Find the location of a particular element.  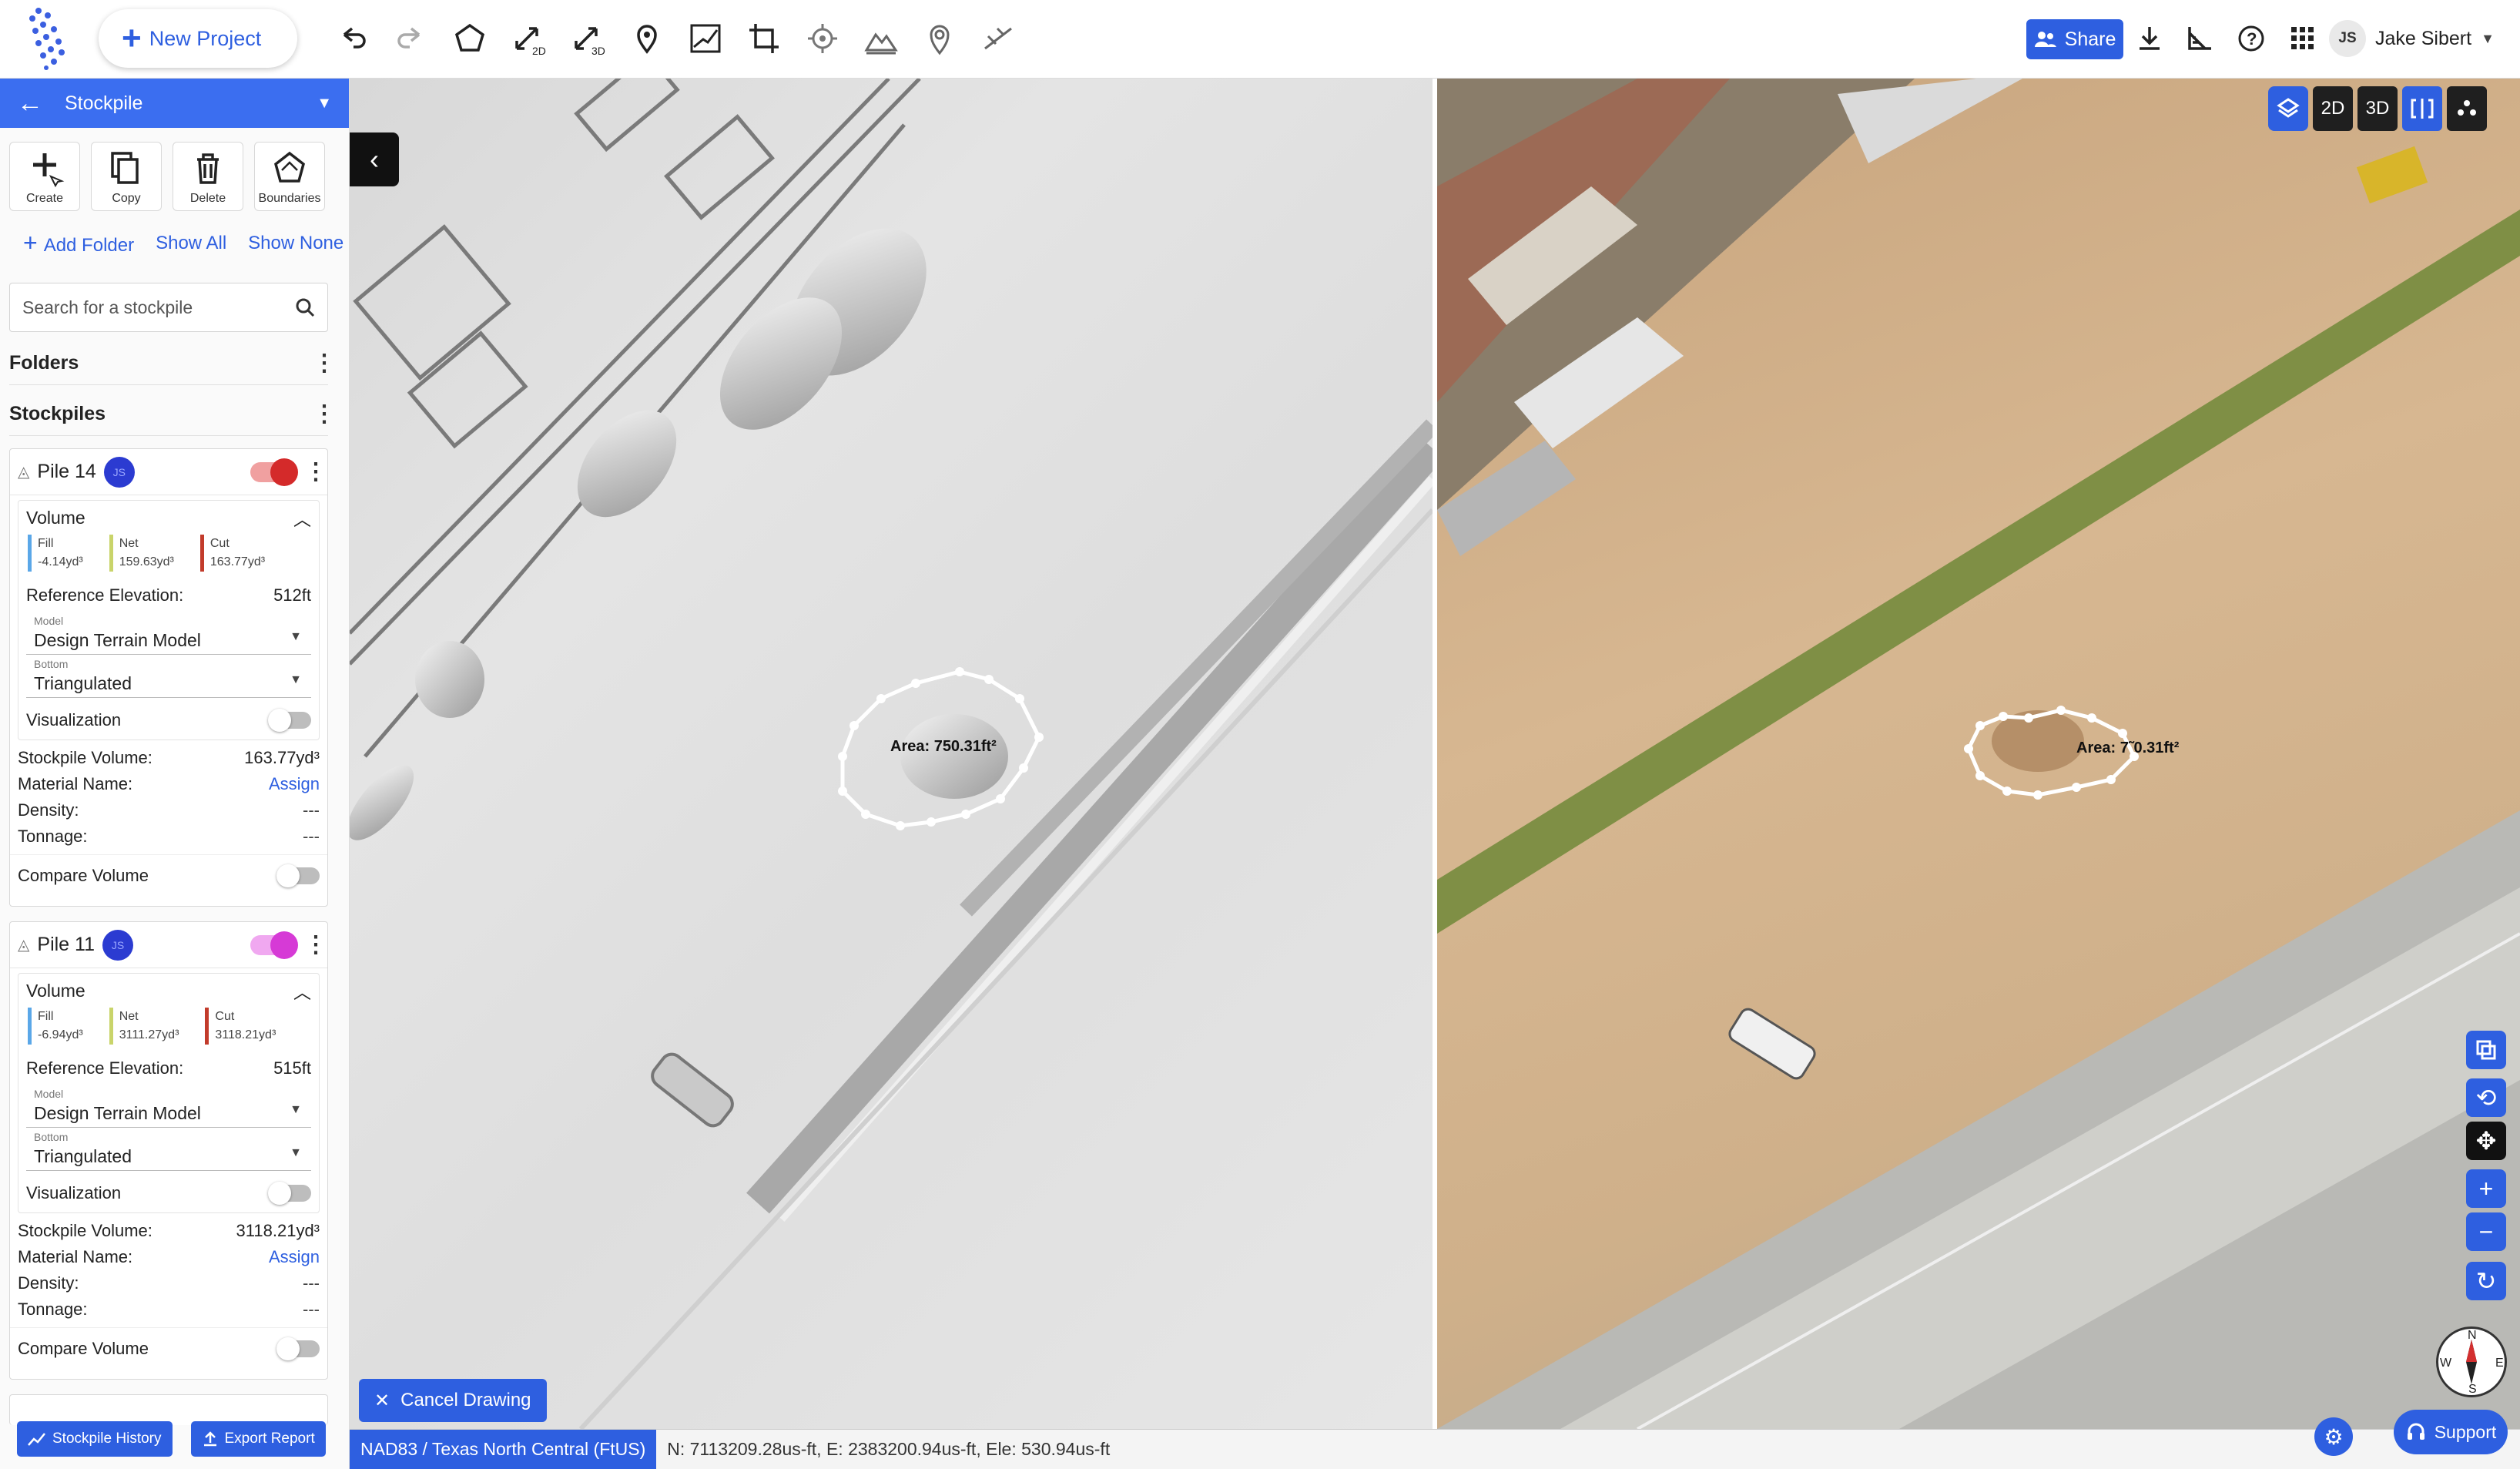

location-pin-icon is located at coordinates (647, 39).